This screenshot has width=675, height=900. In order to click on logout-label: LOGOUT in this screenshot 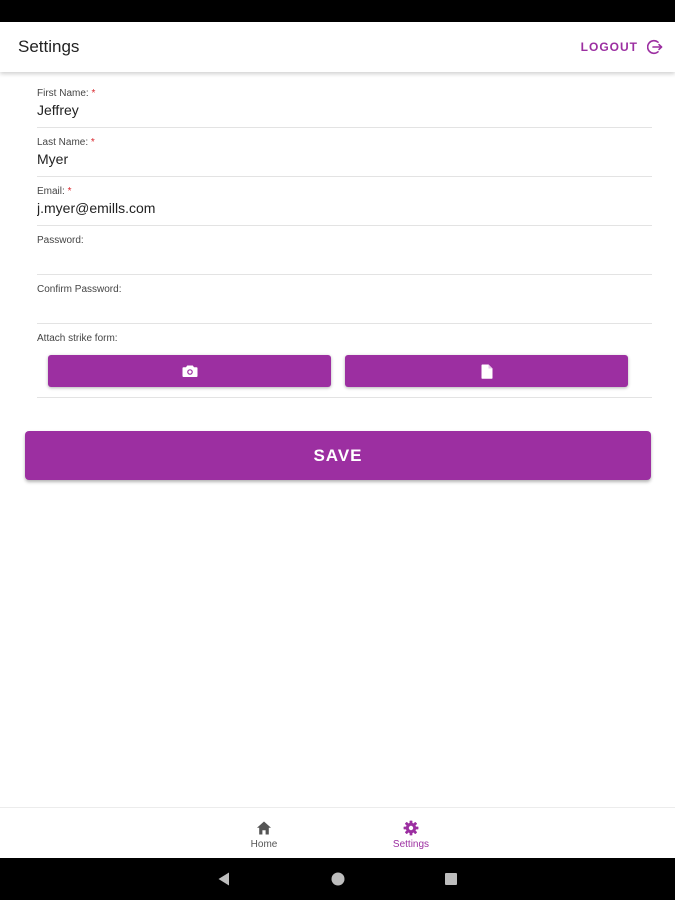, I will do `click(609, 47)`.